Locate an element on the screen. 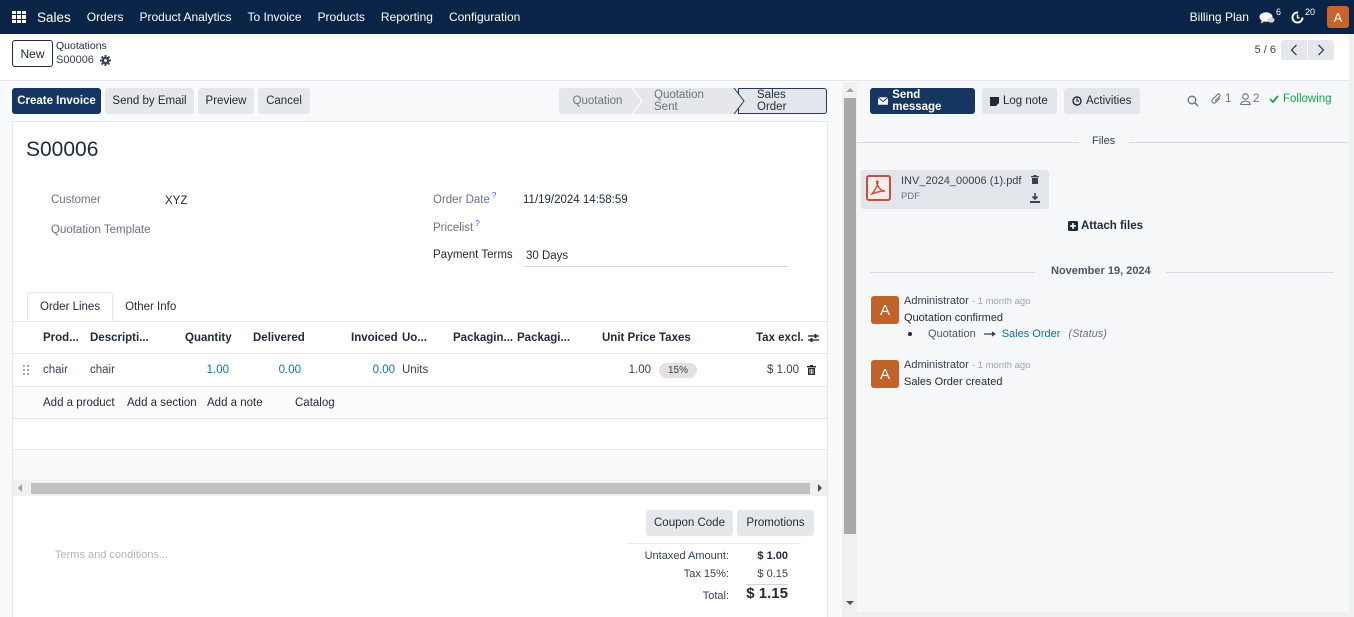 Image resolution: width=1354 pixels, height=617 pixels. cell-quantity: 1.00 is located at coordinates (218, 370).